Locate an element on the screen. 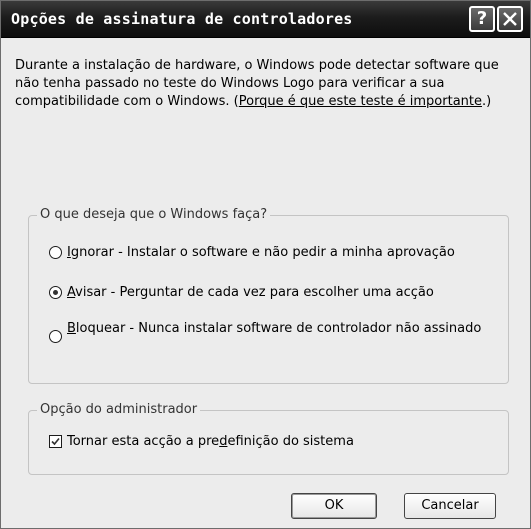  ok-button: OK is located at coordinates (334, 506).